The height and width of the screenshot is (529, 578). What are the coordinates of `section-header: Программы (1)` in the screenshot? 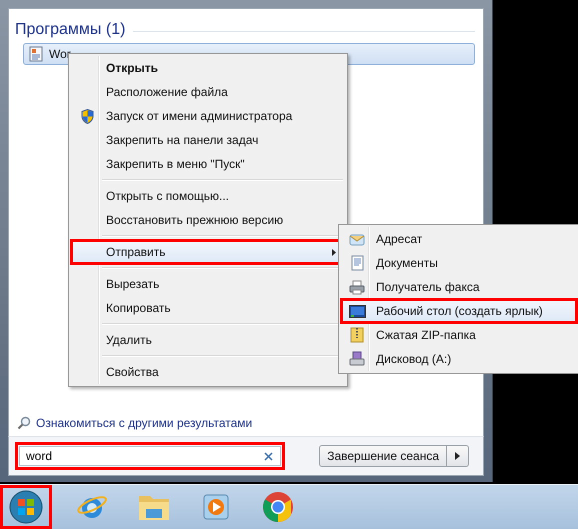 It's located at (70, 30).